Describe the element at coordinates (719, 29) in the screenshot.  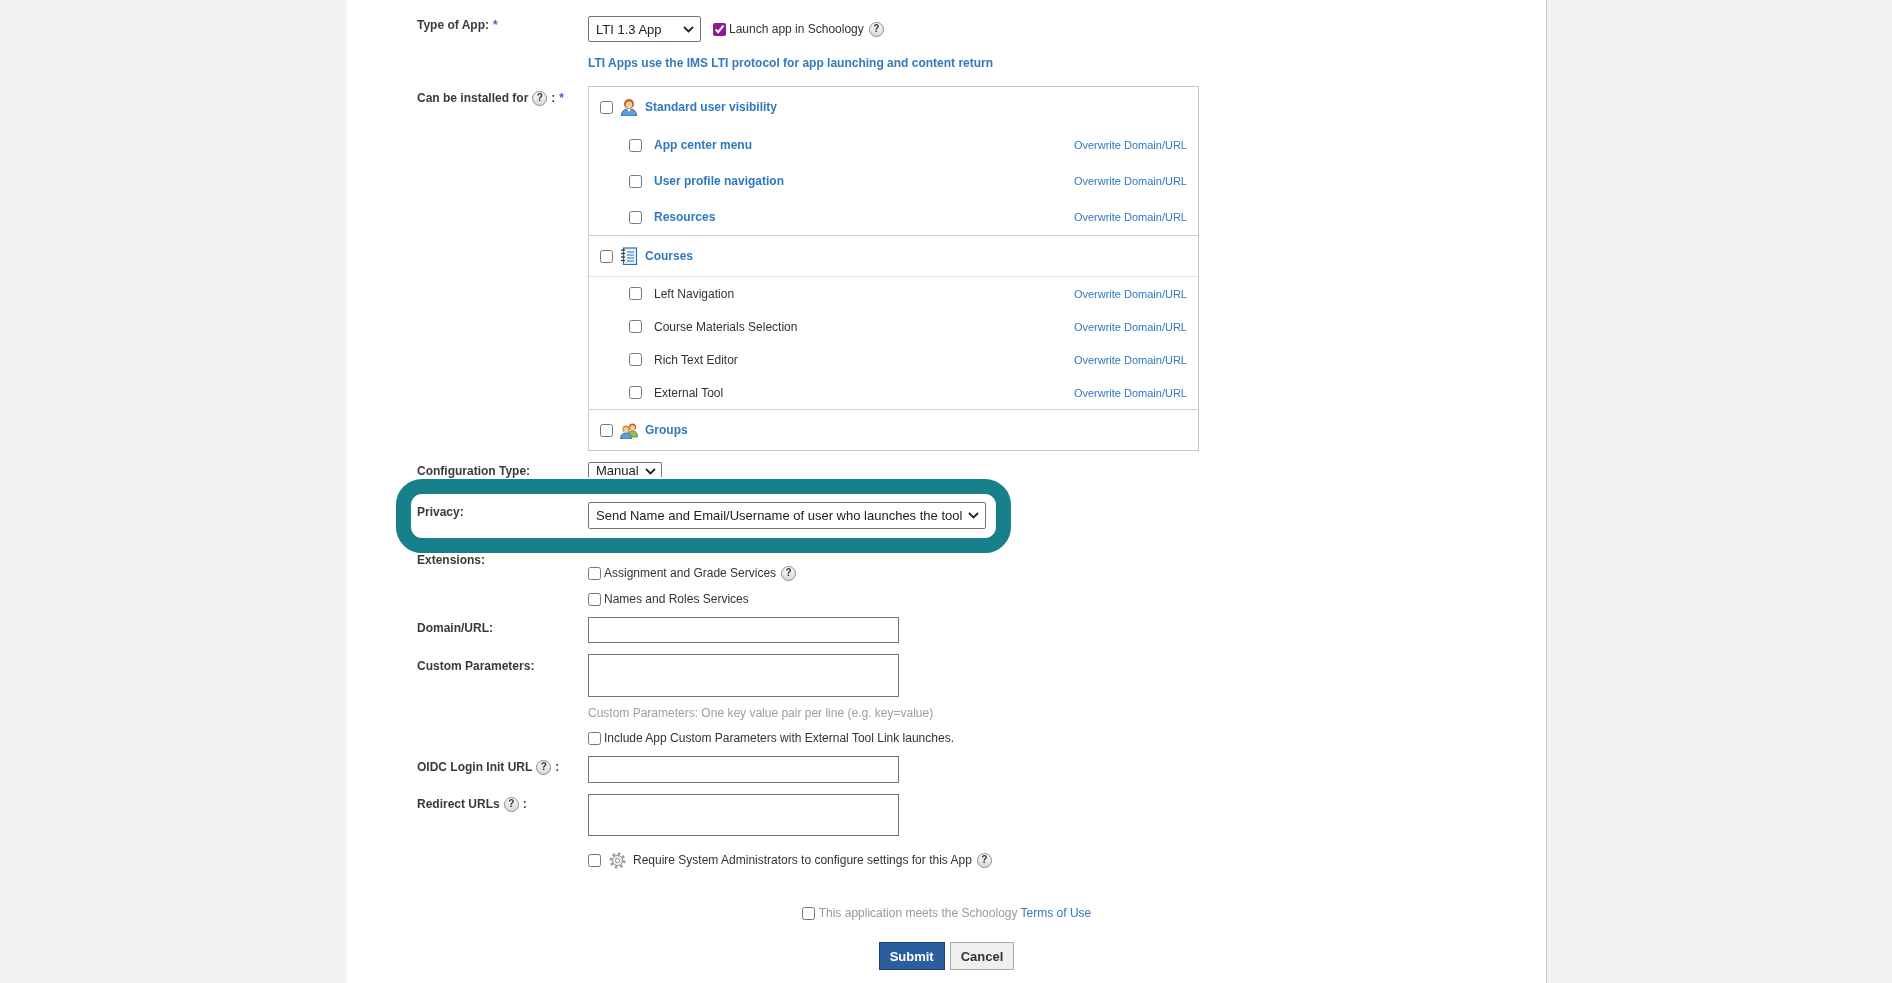
I see `launch-checkbox` at that location.